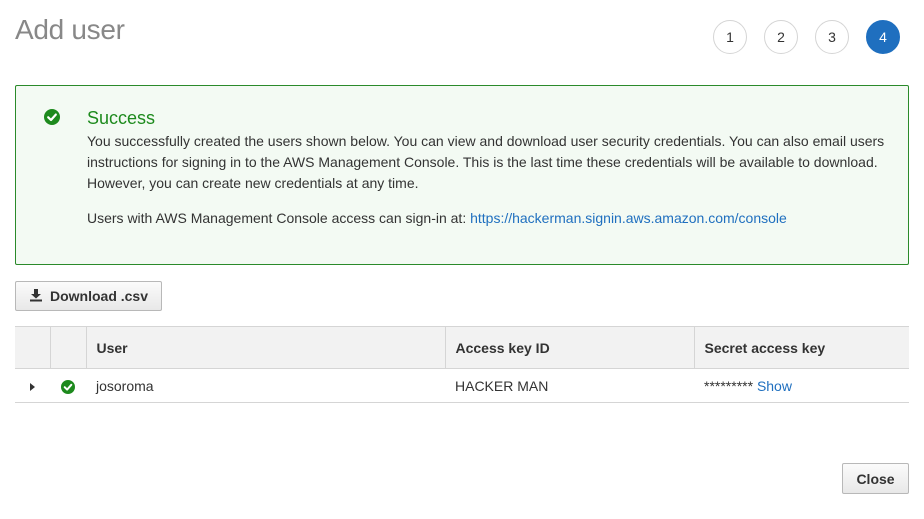 The height and width of the screenshot is (519, 924). I want to click on step-1: 1, so click(730, 37).